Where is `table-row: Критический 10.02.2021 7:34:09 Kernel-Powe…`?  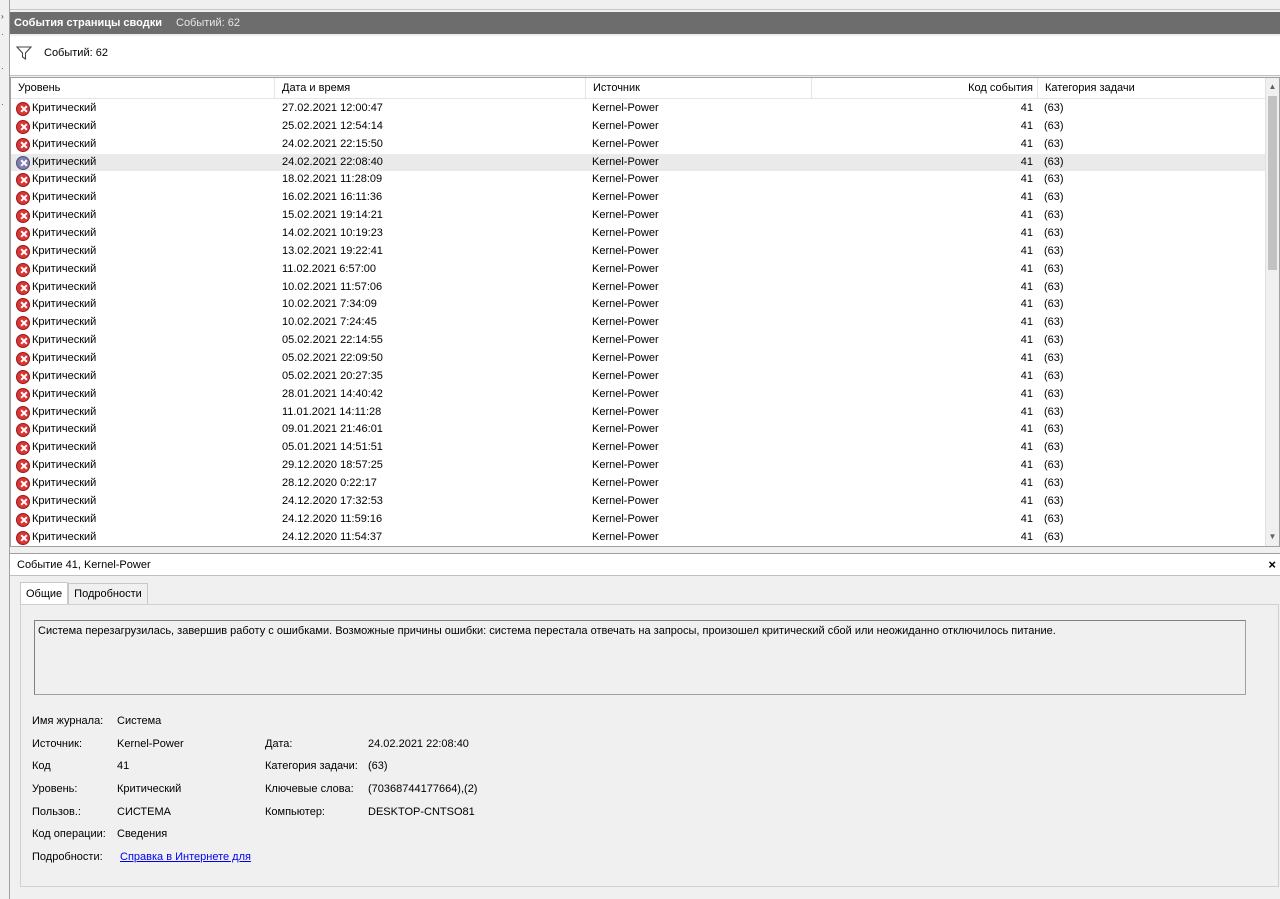 table-row: Критический 10.02.2021 7:34:09 Kernel-Powe… is located at coordinates (639, 305).